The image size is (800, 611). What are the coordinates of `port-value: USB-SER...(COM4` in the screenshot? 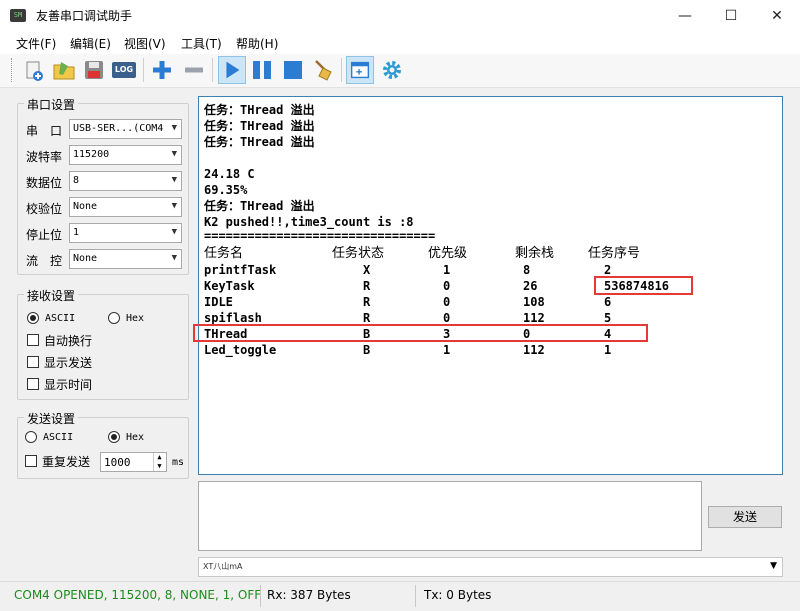 It's located at (118, 128).